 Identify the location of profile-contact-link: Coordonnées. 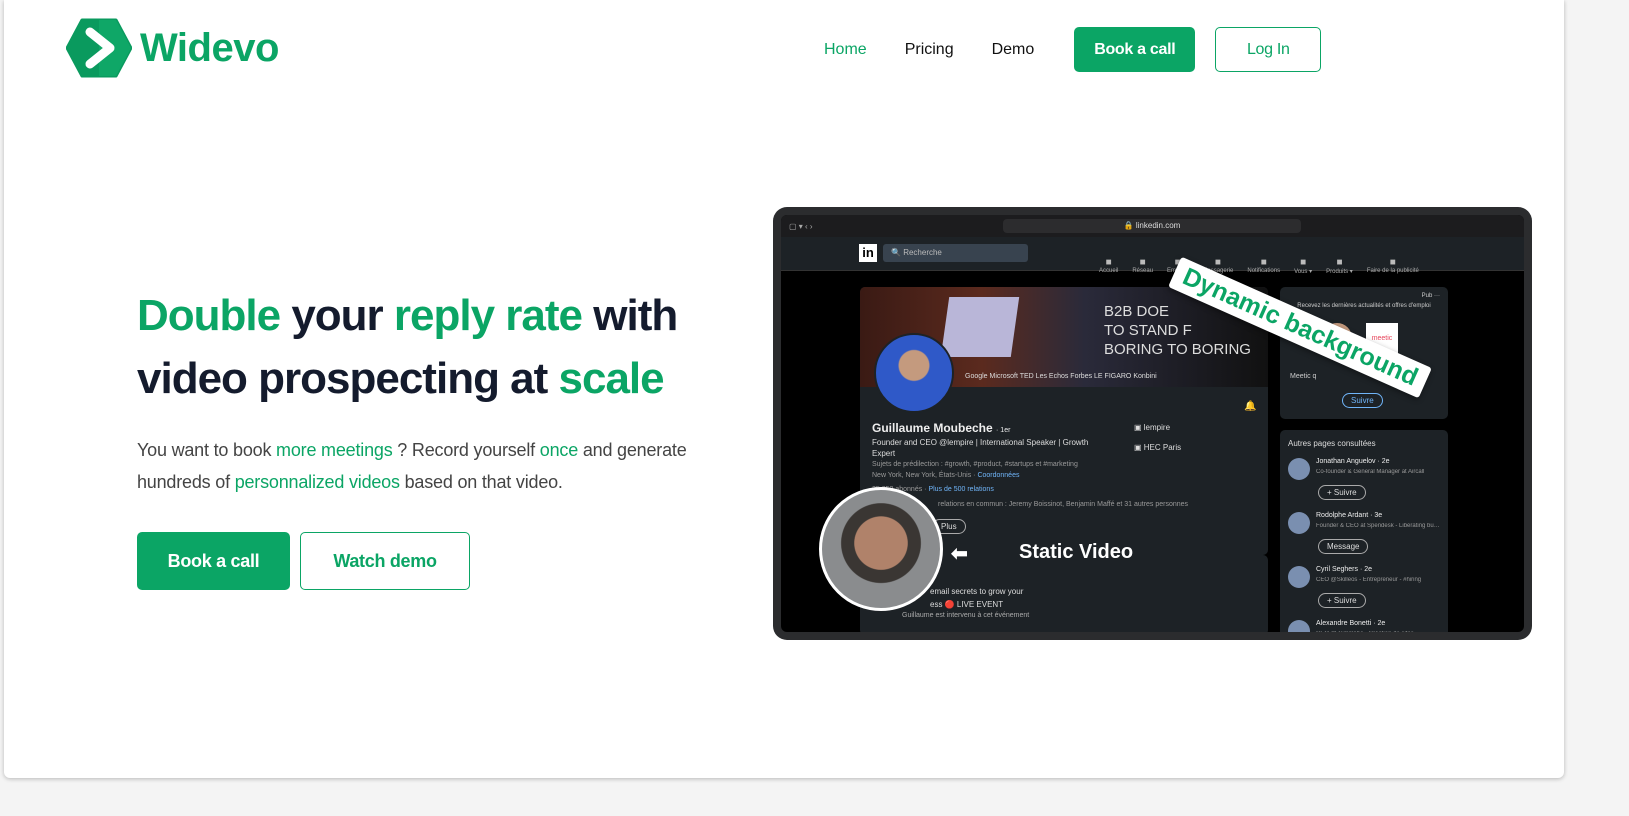
(998, 475).